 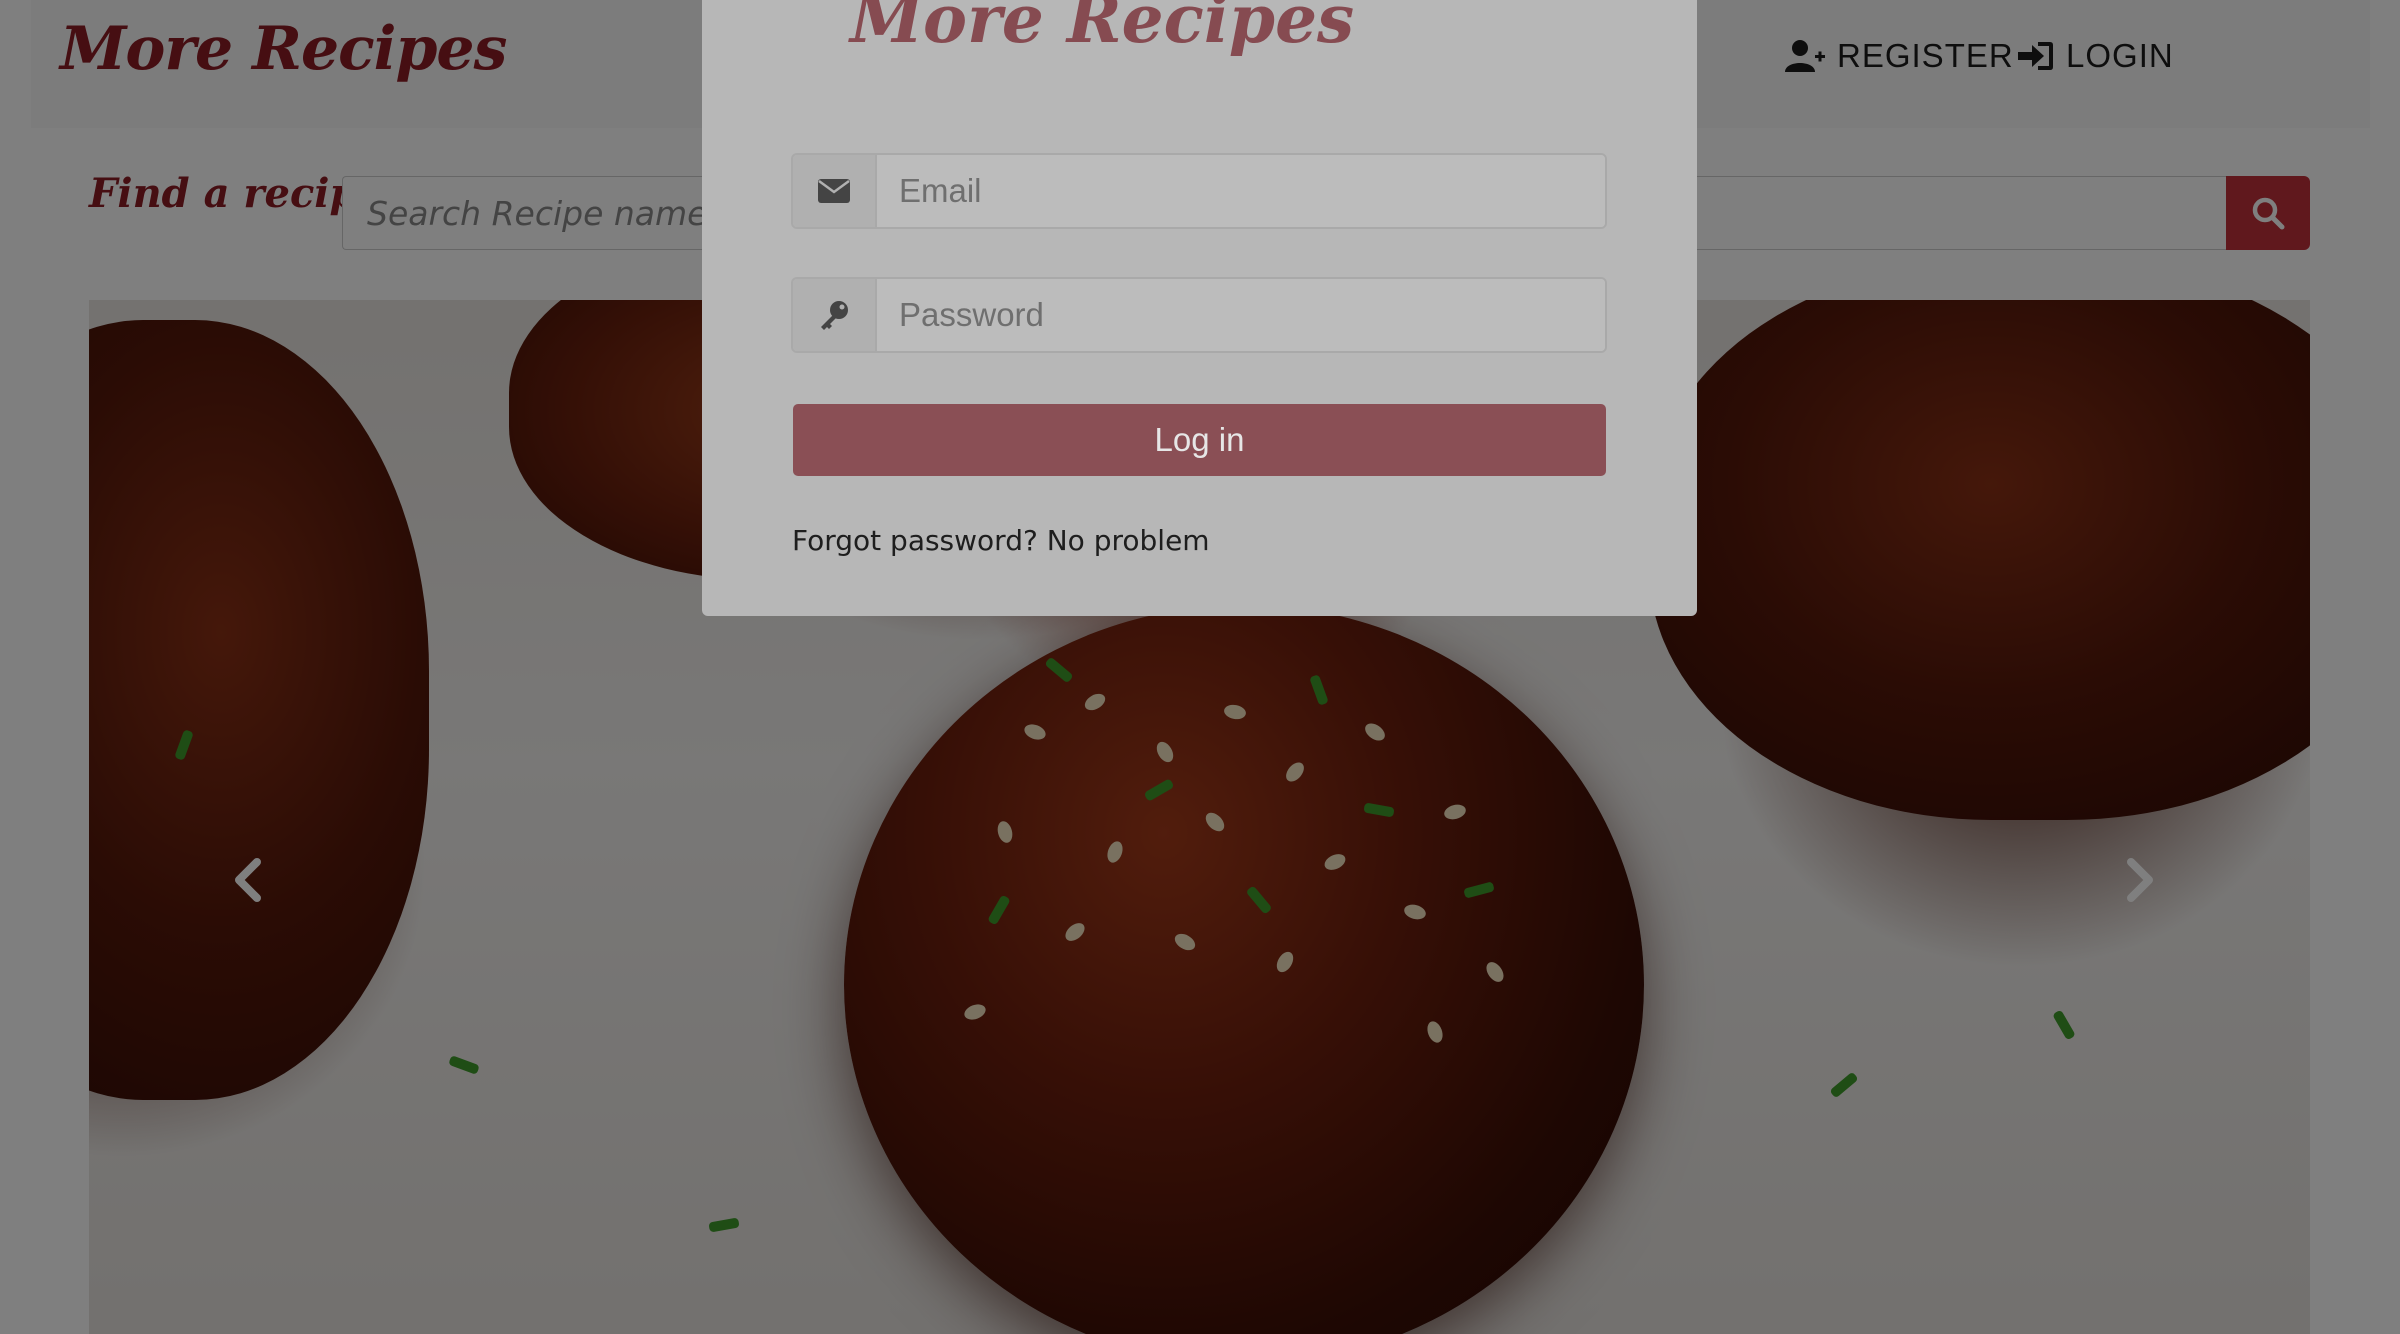 I want to click on modal-title: More Recipes, so click(x=1102, y=29).